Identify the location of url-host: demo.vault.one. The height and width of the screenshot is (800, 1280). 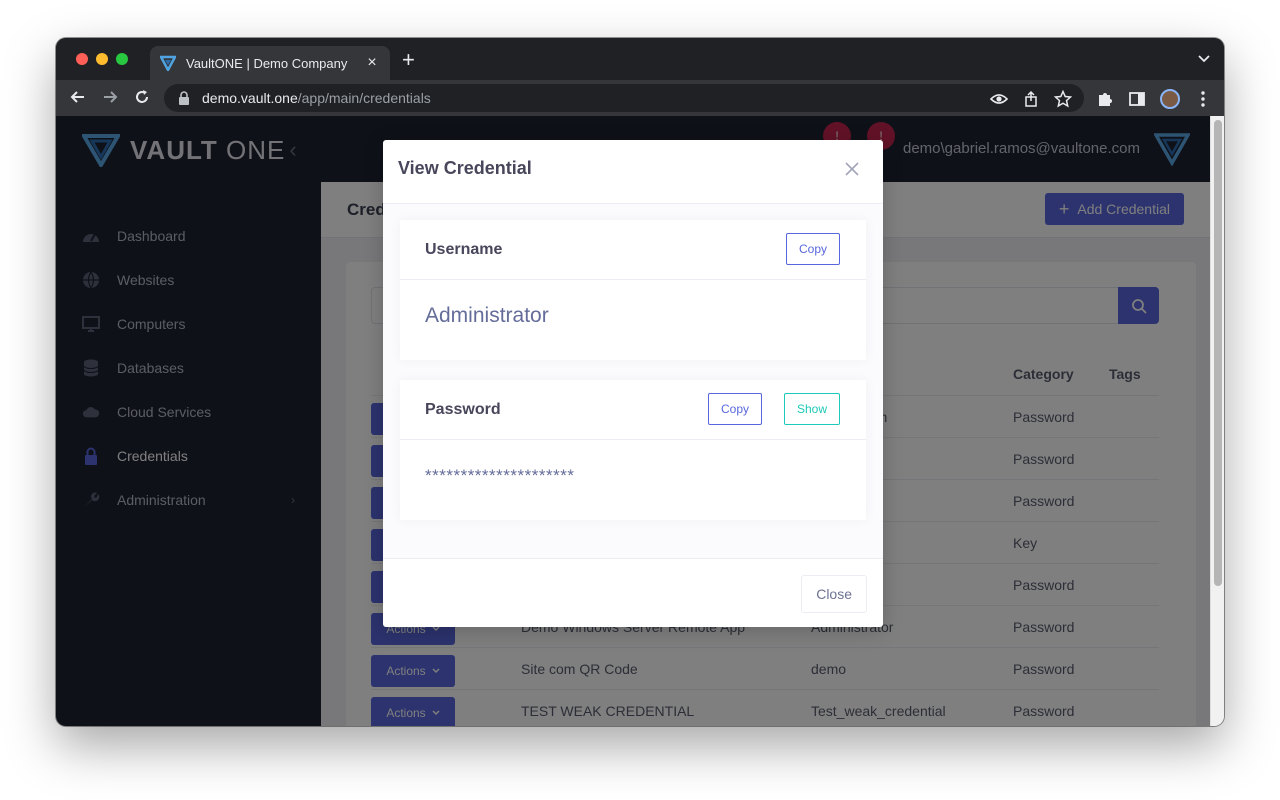
(250, 98).